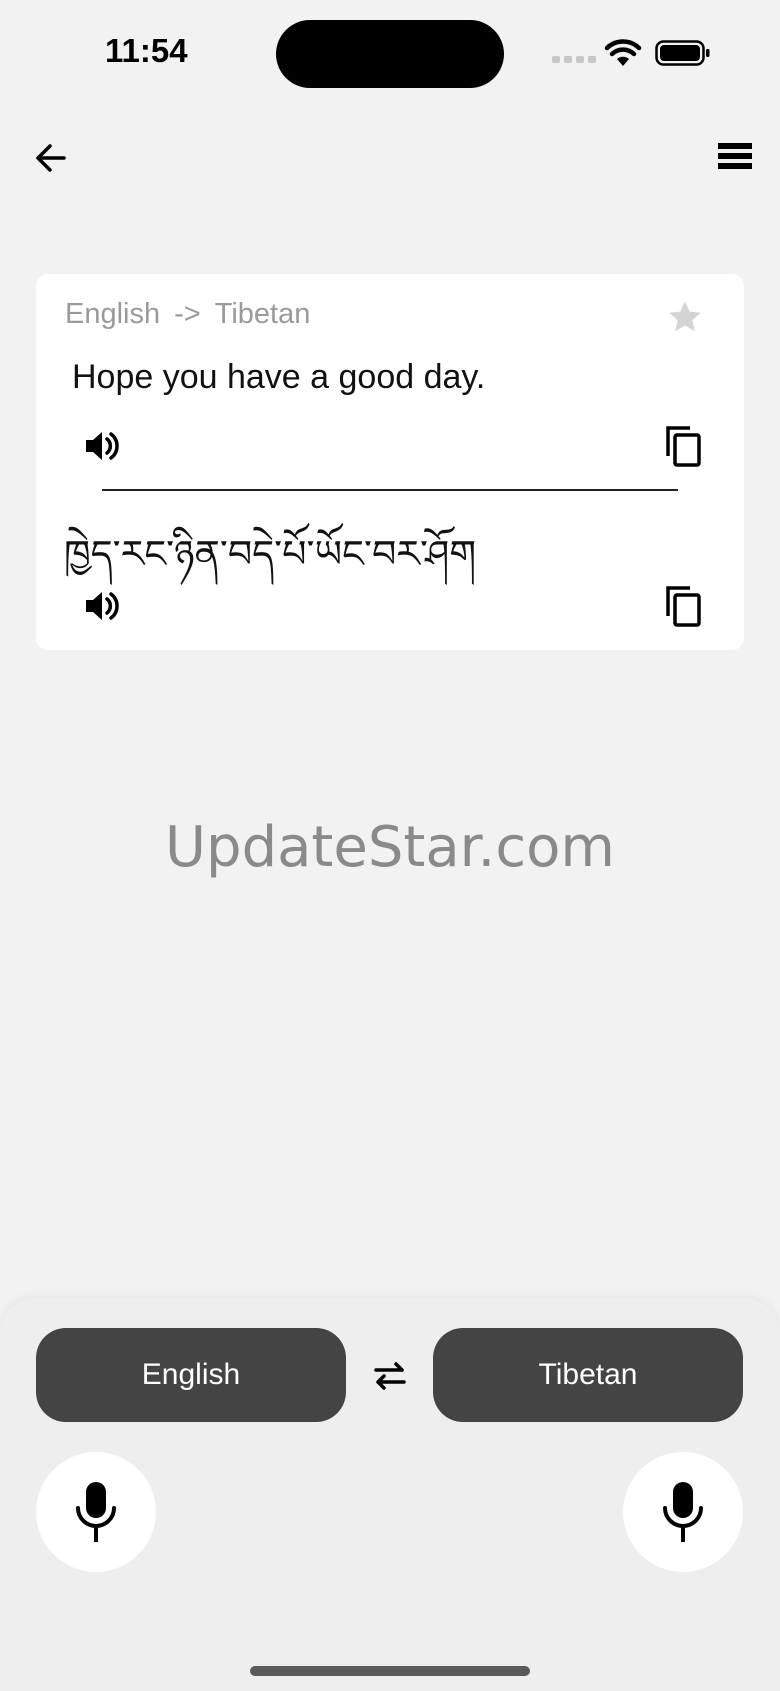 This screenshot has width=780, height=1691. What do you see at coordinates (623, 52) in the screenshot?
I see `wifi-icon` at bounding box center [623, 52].